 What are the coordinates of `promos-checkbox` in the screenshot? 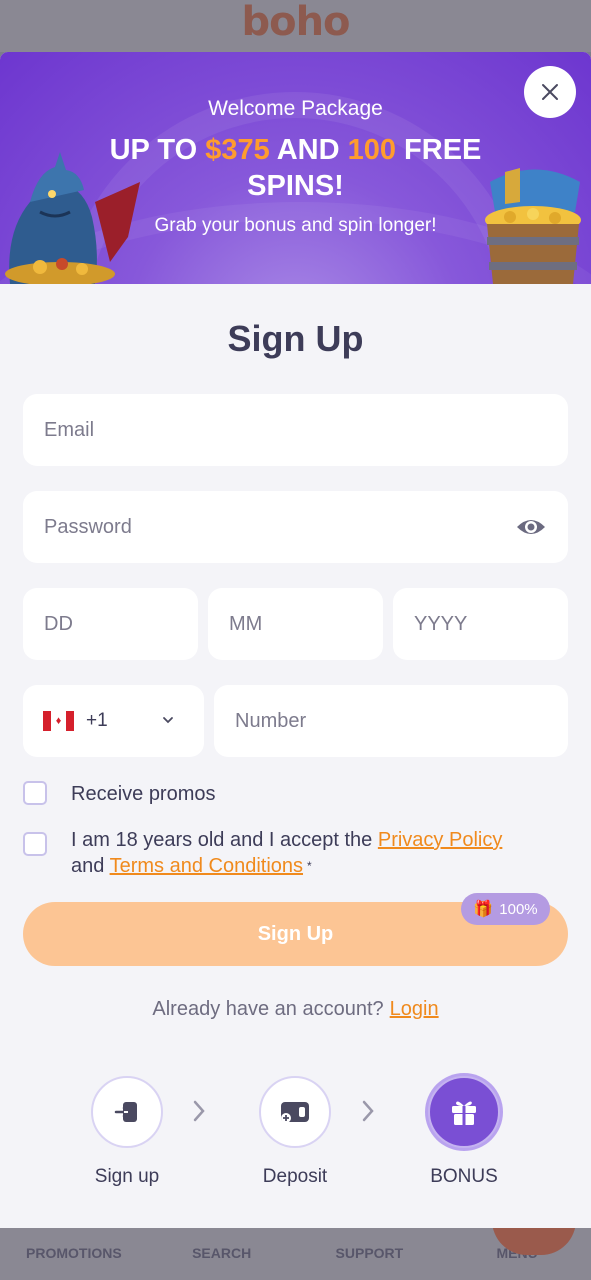 It's located at (35, 793).